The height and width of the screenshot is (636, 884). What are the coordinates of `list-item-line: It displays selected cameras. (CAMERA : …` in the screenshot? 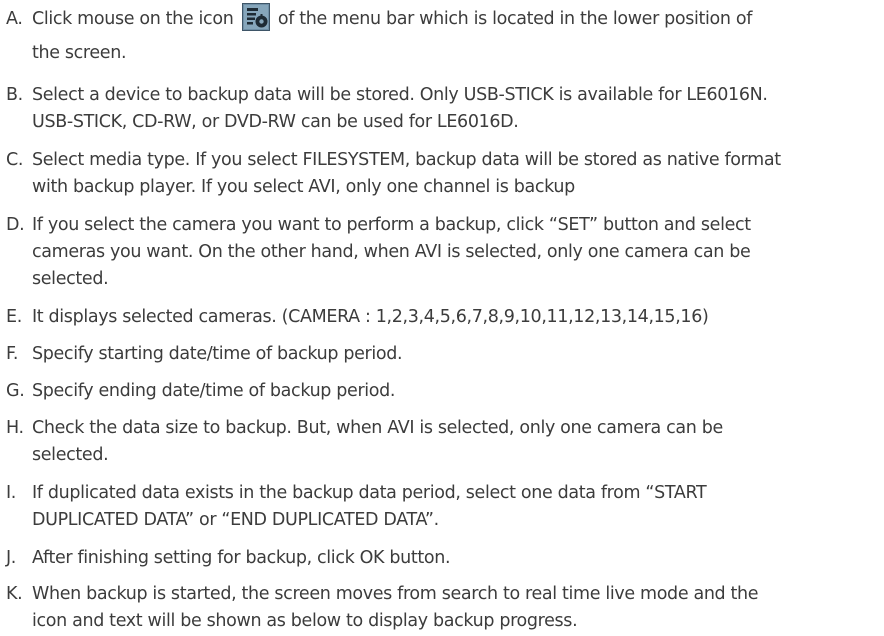 It's located at (370, 317).